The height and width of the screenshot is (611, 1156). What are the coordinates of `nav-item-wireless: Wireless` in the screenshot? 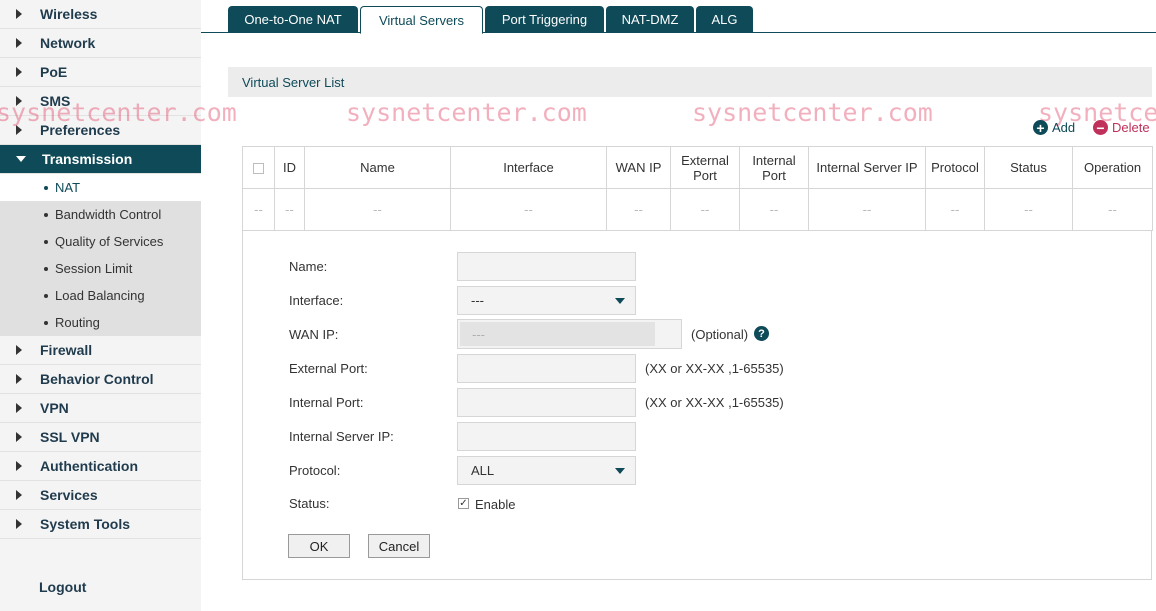 It's located at (100, 14).